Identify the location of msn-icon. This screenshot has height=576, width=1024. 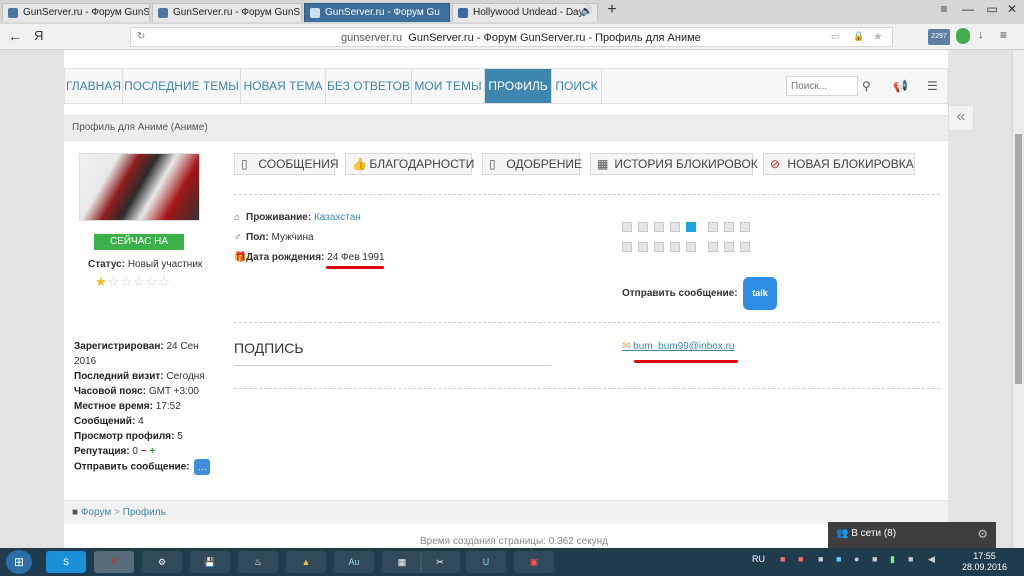
(713, 247).